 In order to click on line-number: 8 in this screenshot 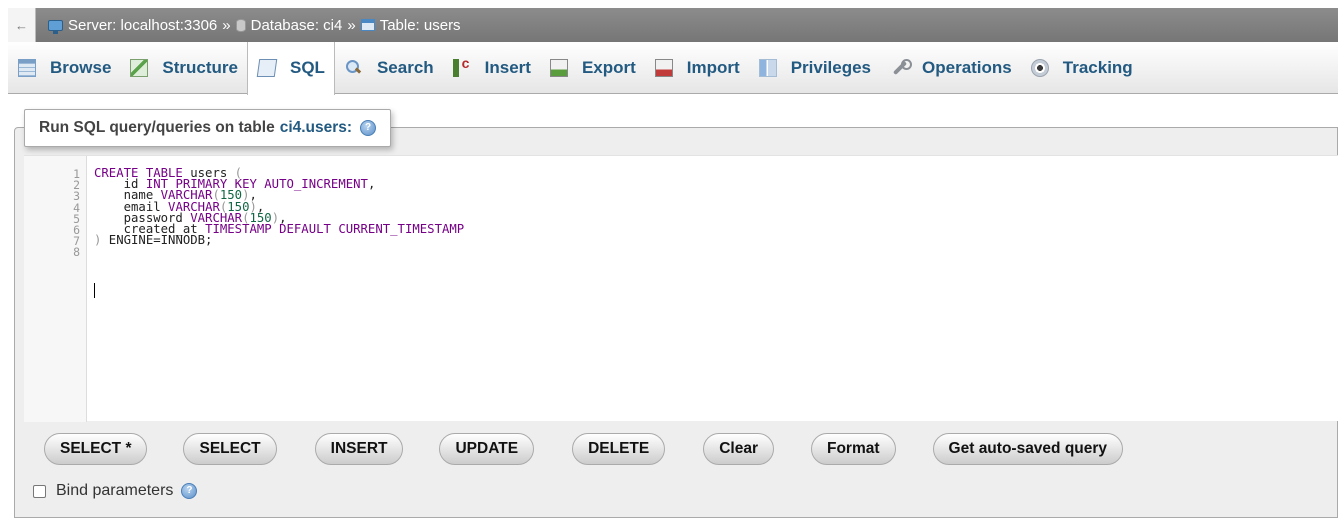, I will do `click(76, 252)`.